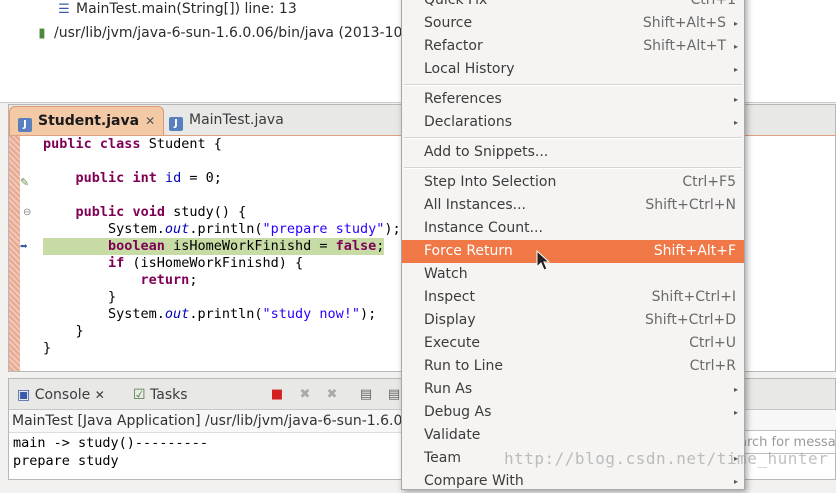  What do you see at coordinates (573, 182) in the screenshot?
I see `menu-item-step-into-selection: Step Into Selection Ctrl+F5` at bounding box center [573, 182].